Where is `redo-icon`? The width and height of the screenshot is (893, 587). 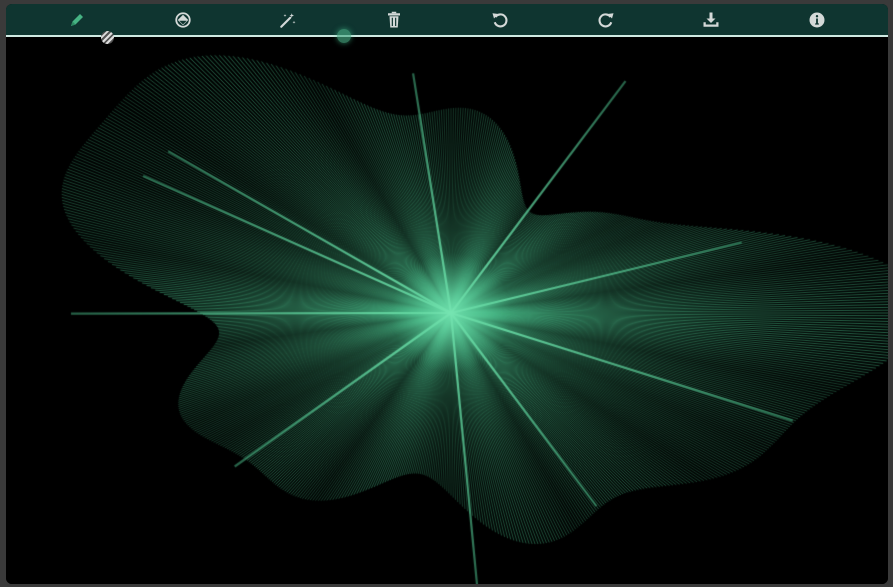
redo-icon is located at coordinates (606, 19).